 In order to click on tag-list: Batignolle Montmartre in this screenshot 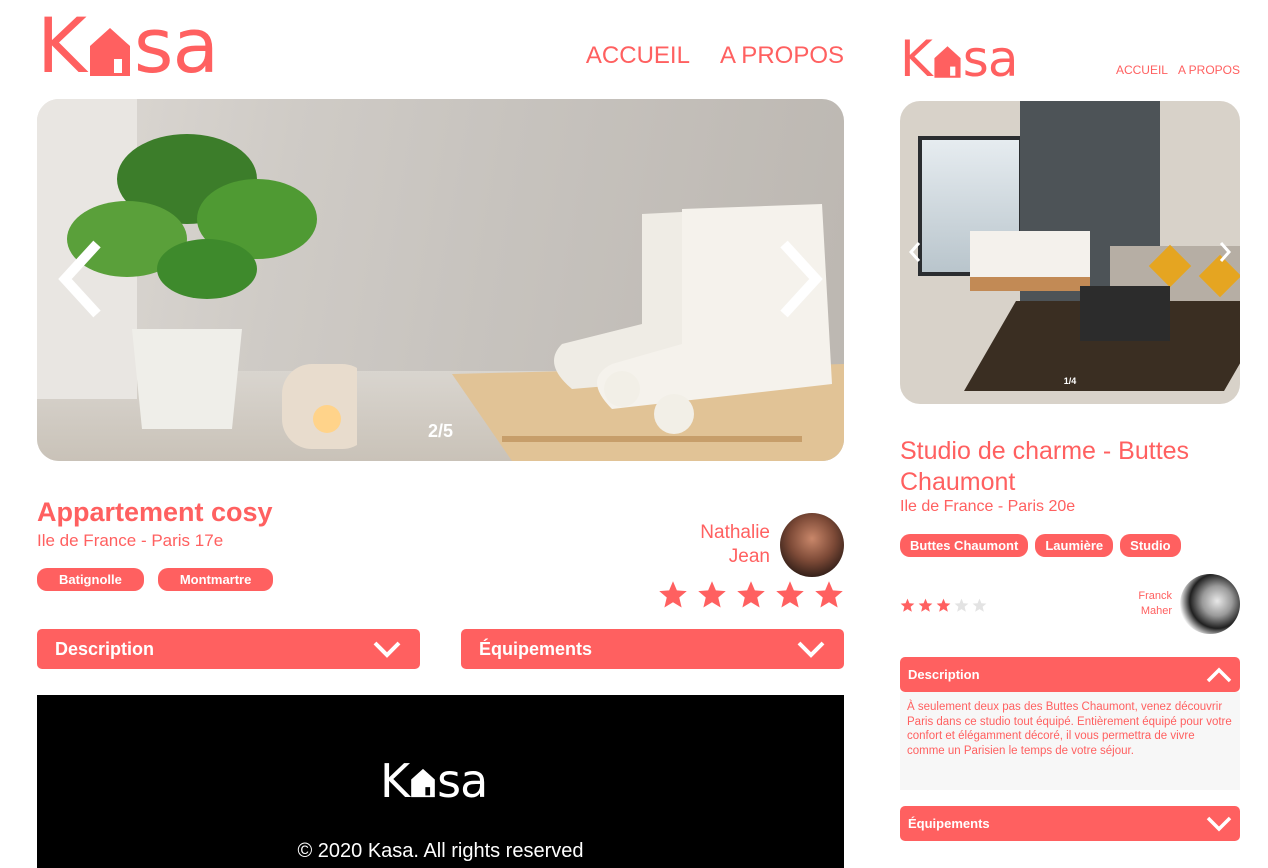, I will do `click(155, 579)`.